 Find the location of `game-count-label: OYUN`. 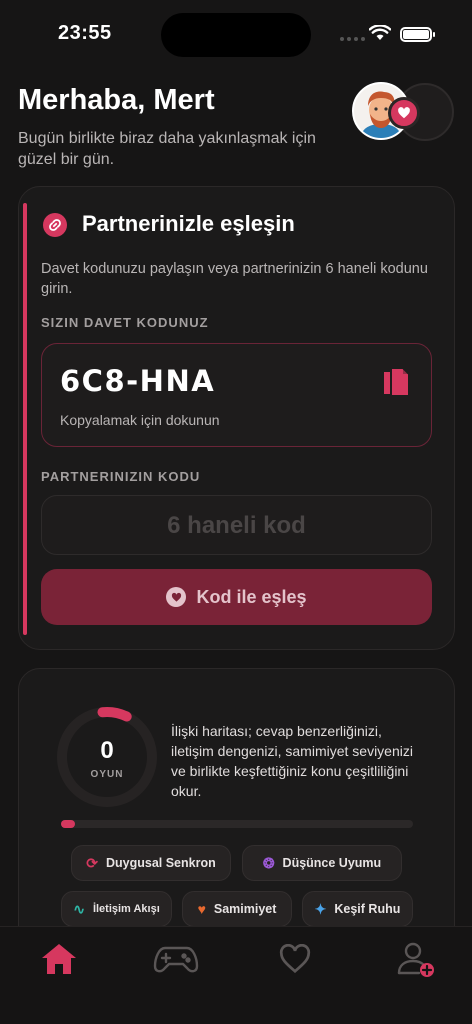

game-count-label: OYUN is located at coordinates (107, 774).